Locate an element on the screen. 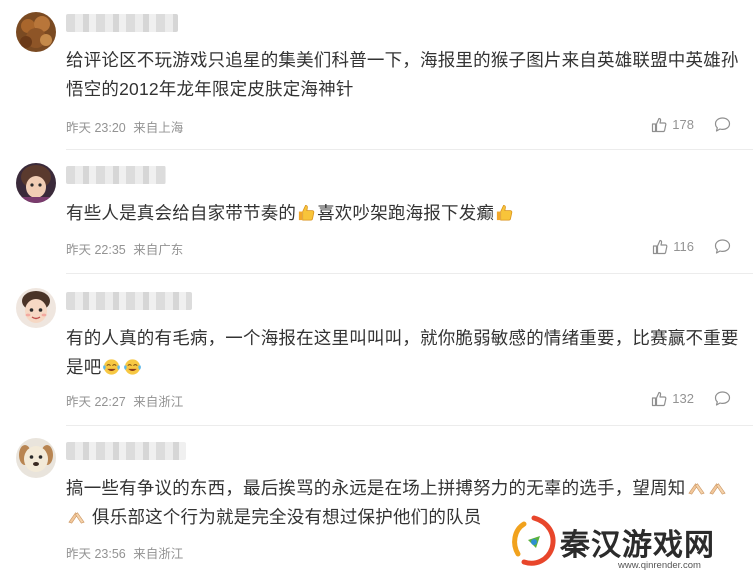 Image resolution: width=753 pixels, height=575 pixels. comment-text: 有的人真的有毛病，一个海报在这里叫叫叫，就你脆弱敏感的情绪重要，比赛赢不重要是吧 is located at coordinates (404, 353).